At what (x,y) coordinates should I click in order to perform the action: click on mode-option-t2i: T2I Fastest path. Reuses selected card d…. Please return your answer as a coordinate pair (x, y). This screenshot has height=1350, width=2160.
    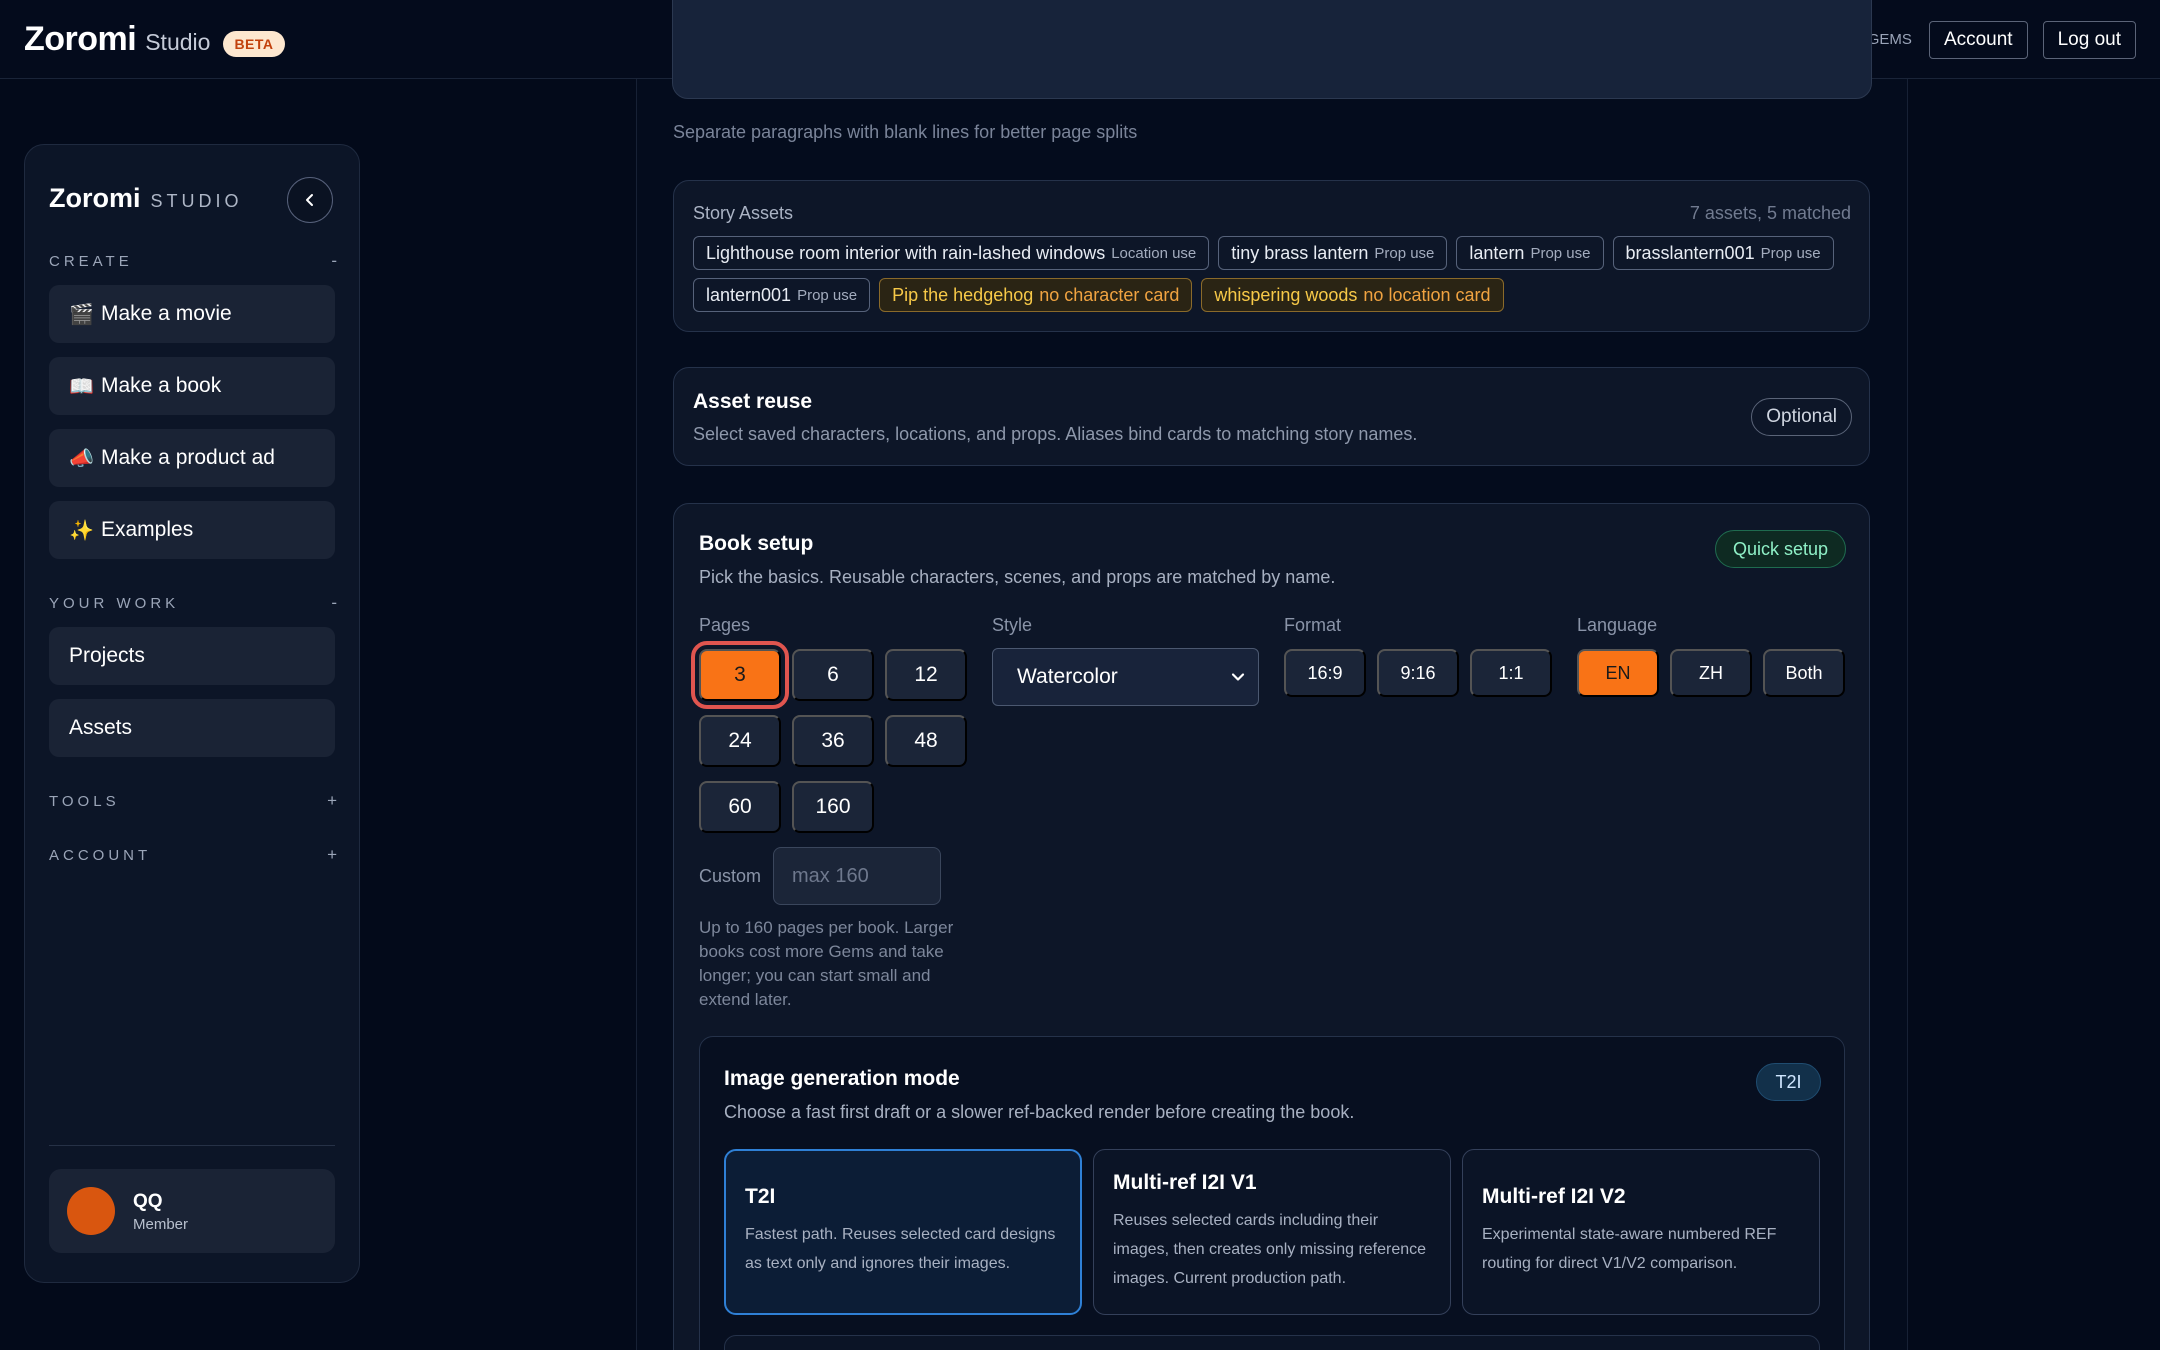
    Looking at the image, I should click on (903, 1232).